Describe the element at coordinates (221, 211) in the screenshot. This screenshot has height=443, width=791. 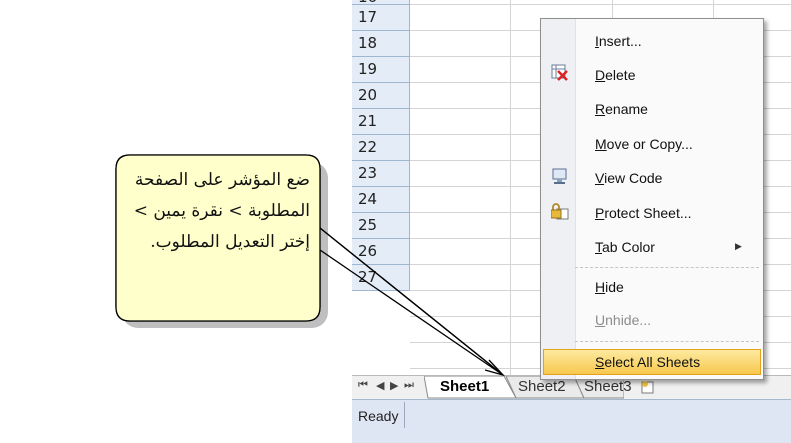
I see `callout-line-2: المطلوبة > نقرة يمين >` at that location.